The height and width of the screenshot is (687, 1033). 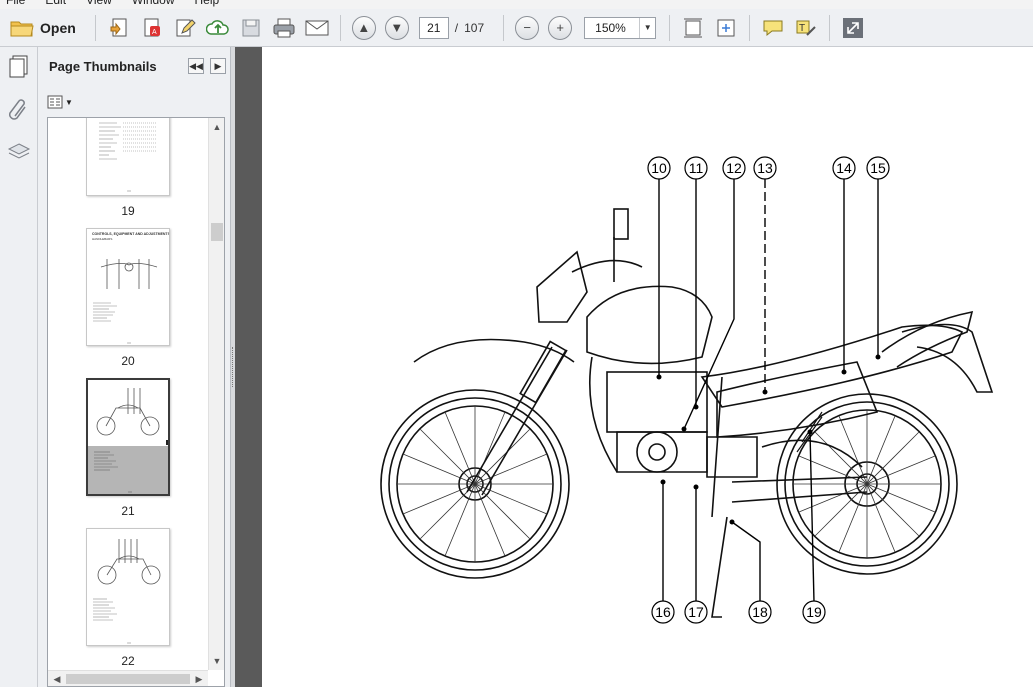 I want to click on cloud-upload-icon, so click(x=217, y=27).